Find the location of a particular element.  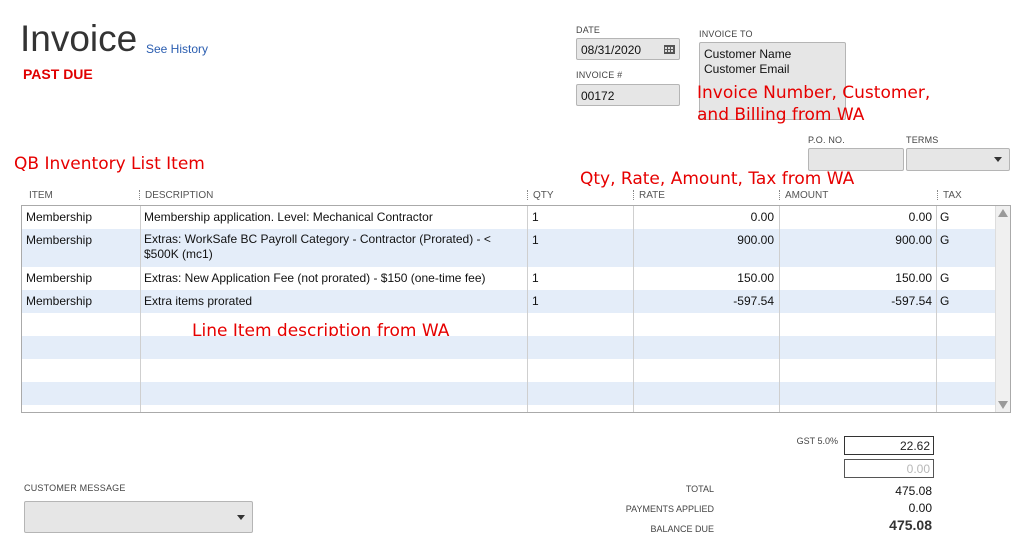

calendar-icon is located at coordinates (669, 49).